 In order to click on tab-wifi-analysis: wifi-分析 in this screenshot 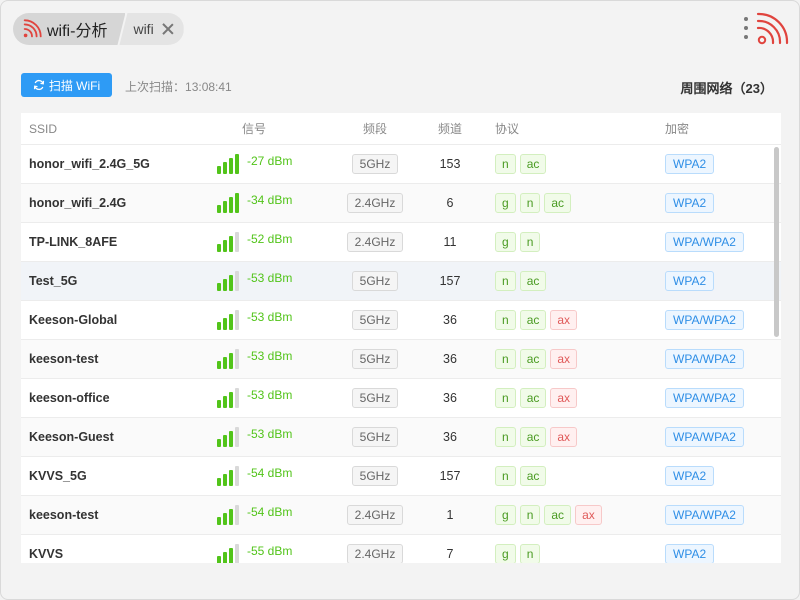, I will do `click(69, 29)`.